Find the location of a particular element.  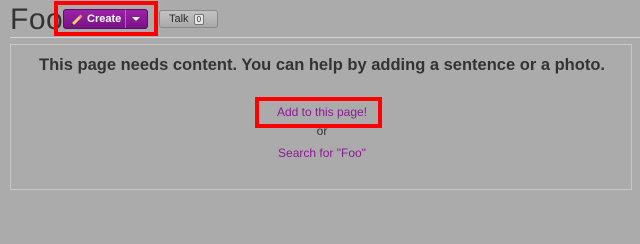

create-highlight-box is located at coordinates (106, 18).